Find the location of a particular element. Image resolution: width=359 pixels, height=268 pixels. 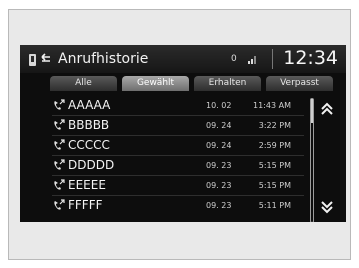

scrollbar is located at coordinates (312, 160).